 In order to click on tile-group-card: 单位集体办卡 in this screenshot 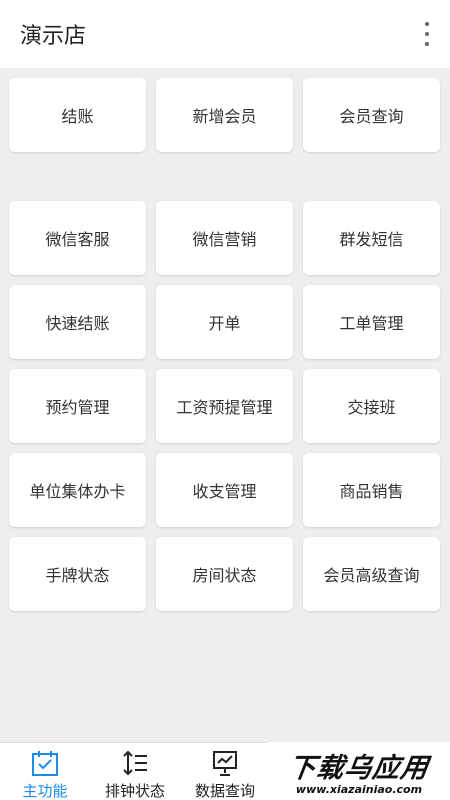, I will do `click(77, 490)`.